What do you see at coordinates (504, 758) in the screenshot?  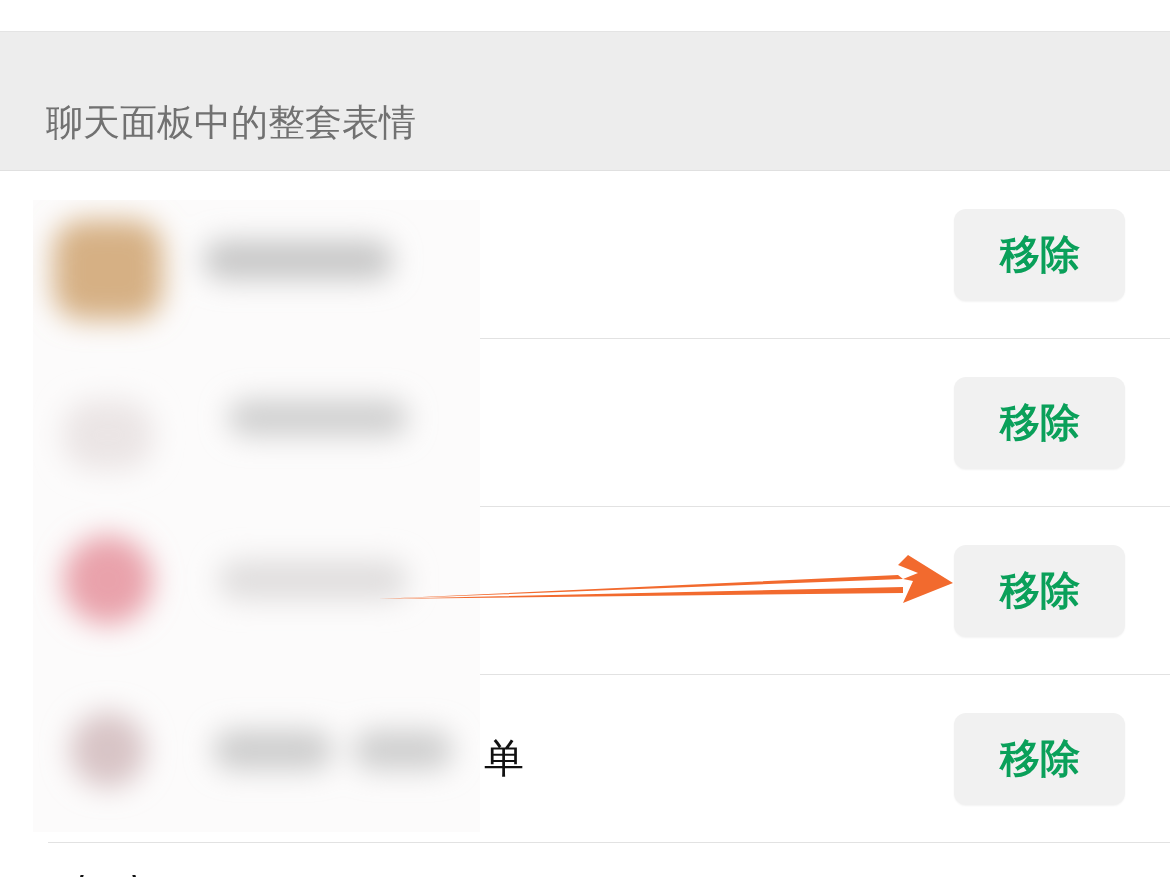 I see `sticker-pack-name: 单` at bounding box center [504, 758].